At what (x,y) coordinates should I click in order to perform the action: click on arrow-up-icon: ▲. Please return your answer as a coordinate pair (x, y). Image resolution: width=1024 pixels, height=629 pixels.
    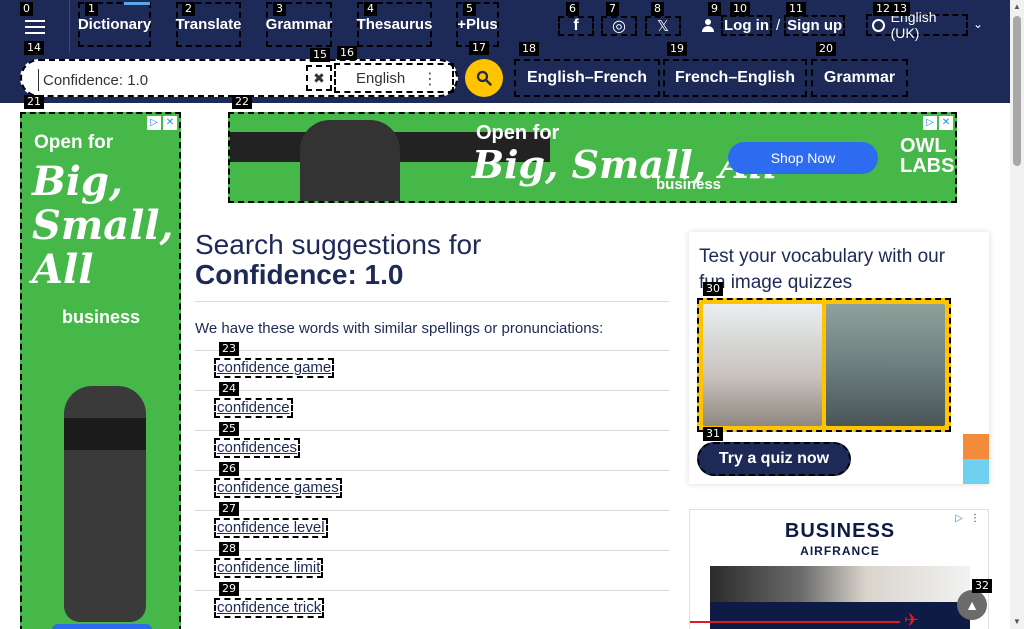
    Looking at the image, I should click on (972, 605).